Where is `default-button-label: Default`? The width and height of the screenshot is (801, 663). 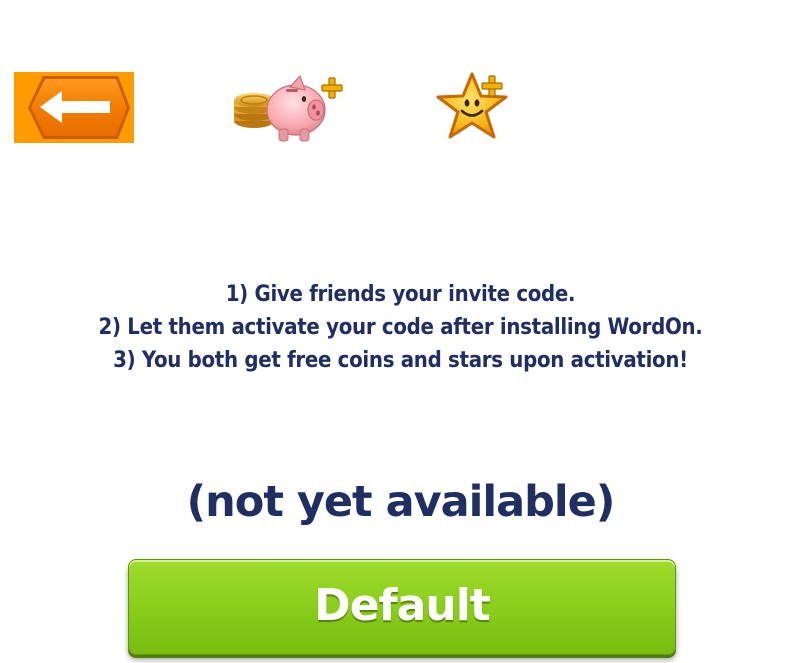
default-button-label: Default is located at coordinates (402, 605).